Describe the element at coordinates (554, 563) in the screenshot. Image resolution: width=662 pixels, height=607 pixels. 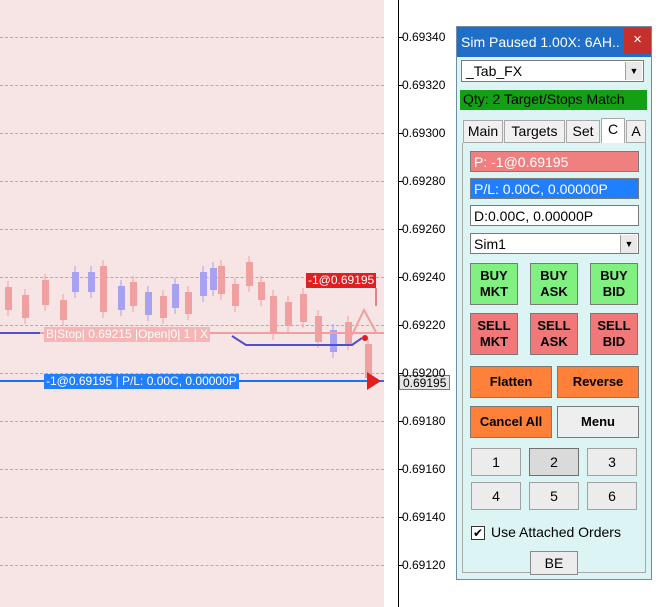
I see `breakeven-button: BE` at that location.